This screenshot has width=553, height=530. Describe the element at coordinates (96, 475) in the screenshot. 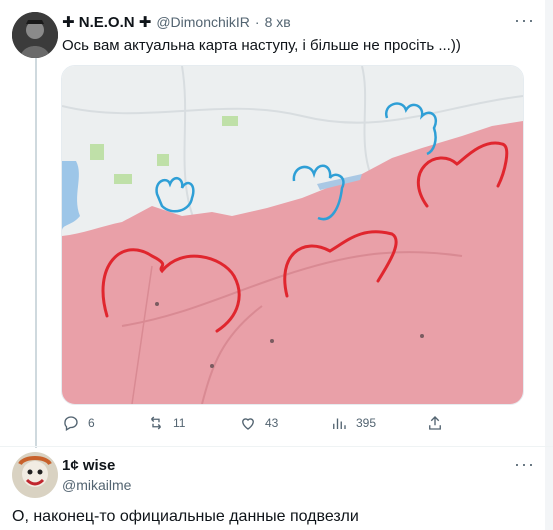

I see `tweet2-header: 1¢ wise @mikailme` at that location.